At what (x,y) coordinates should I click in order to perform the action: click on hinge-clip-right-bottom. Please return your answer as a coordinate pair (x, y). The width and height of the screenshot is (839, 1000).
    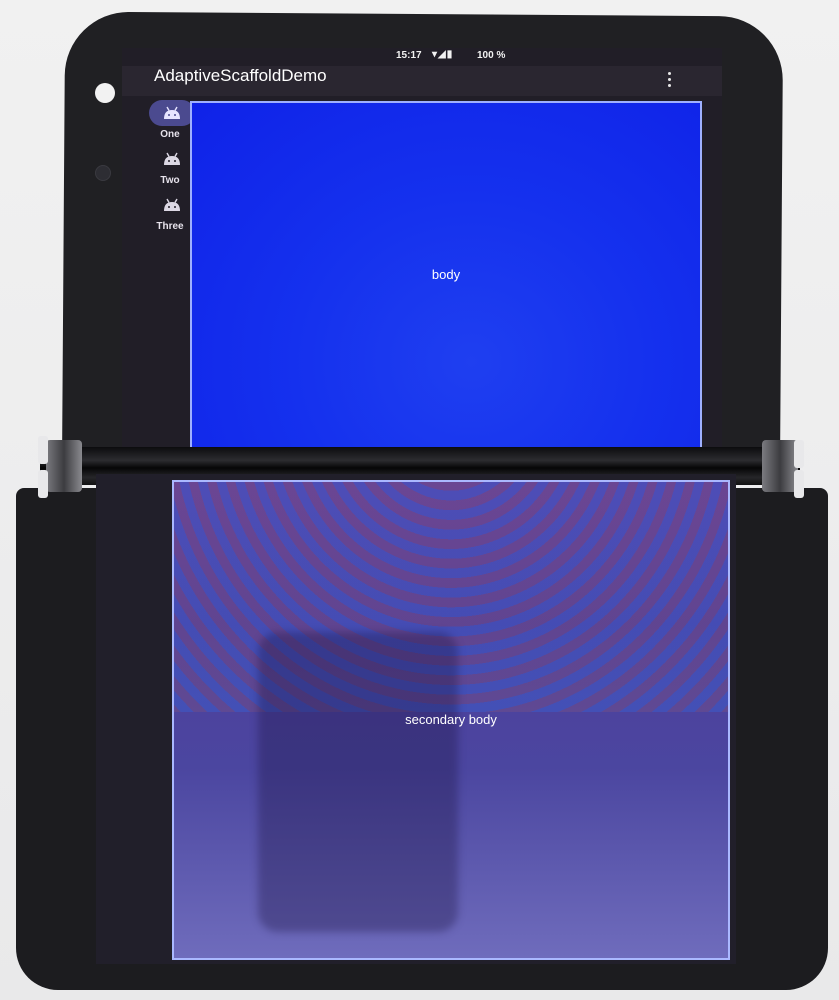
    Looking at the image, I should click on (799, 484).